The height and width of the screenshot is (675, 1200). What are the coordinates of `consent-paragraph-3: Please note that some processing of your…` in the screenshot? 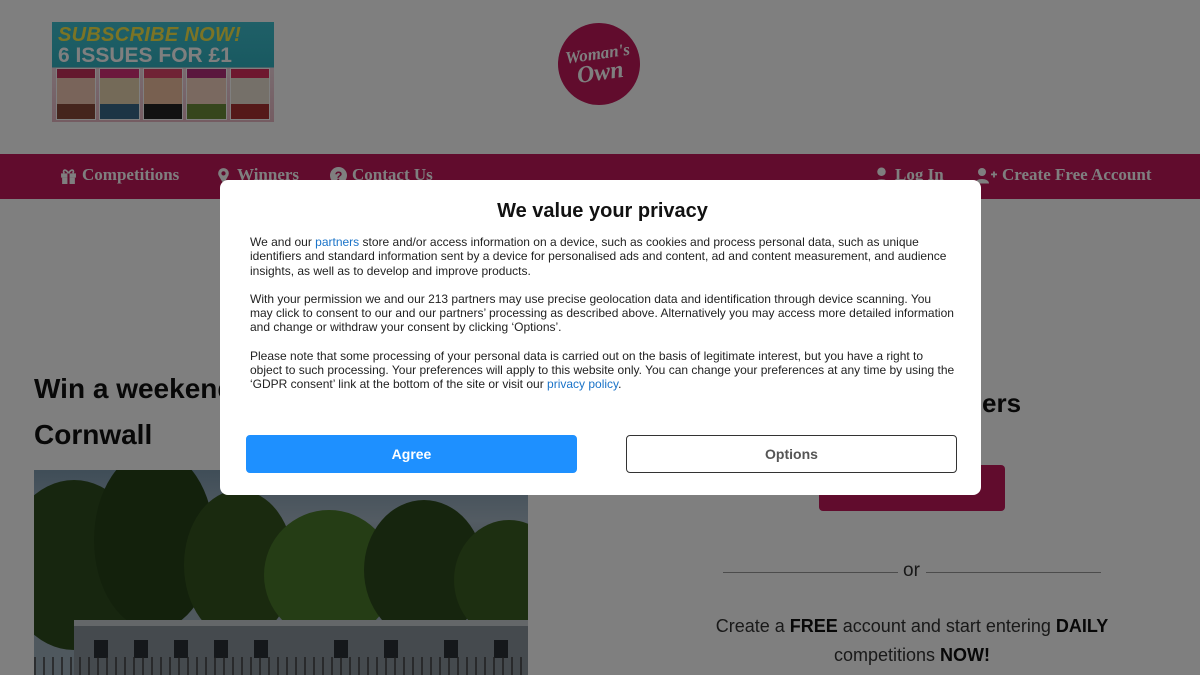 It's located at (602, 370).